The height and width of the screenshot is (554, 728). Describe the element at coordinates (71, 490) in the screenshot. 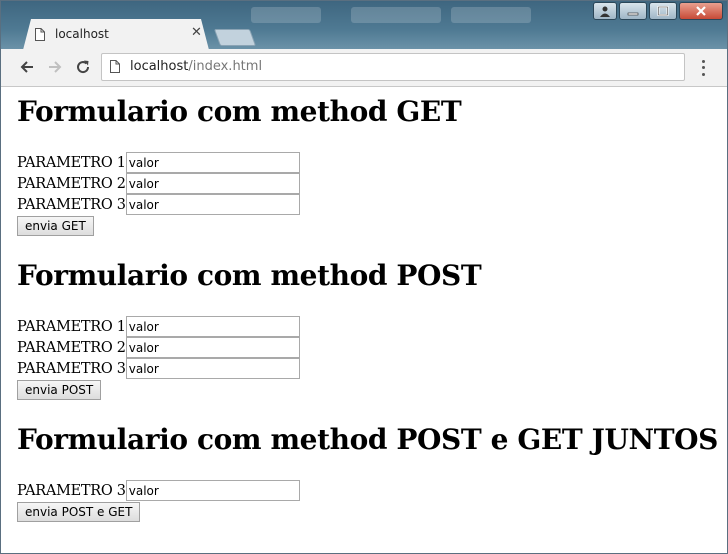

I see `form-post-get-label-1: PARAMETRO 3` at that location.